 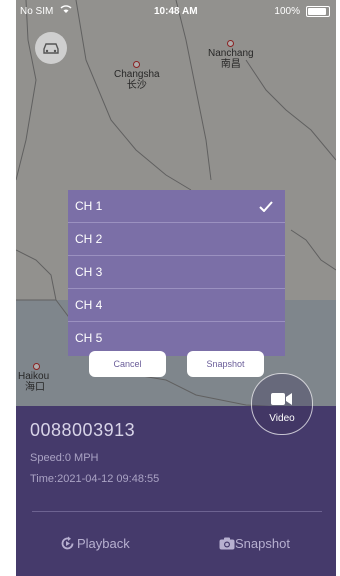 I want to click on car-icon, so click(x=51, y=48).